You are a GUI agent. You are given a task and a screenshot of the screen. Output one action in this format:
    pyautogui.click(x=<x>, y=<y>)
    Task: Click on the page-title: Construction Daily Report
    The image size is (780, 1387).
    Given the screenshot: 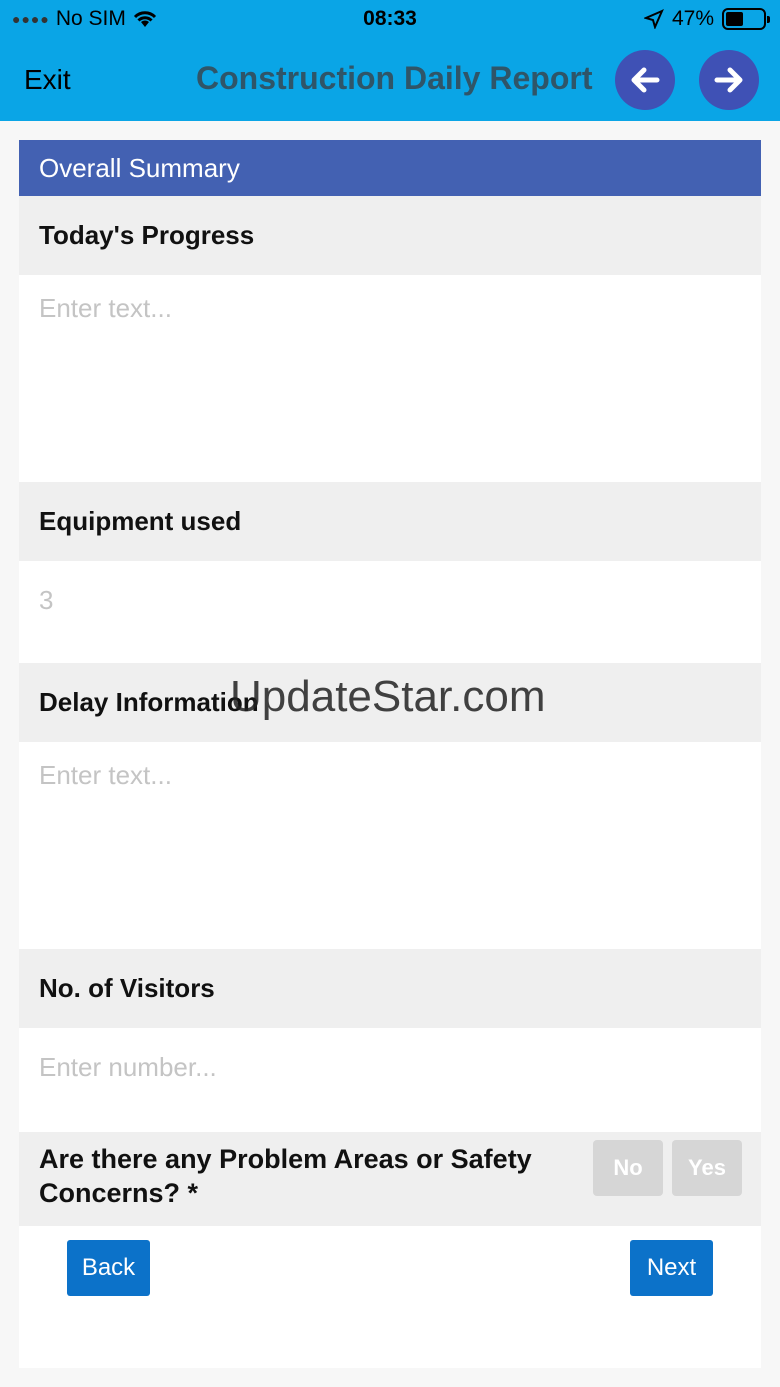 What is the action you would take?
    pyautogui.click(x=394, y=78)
    